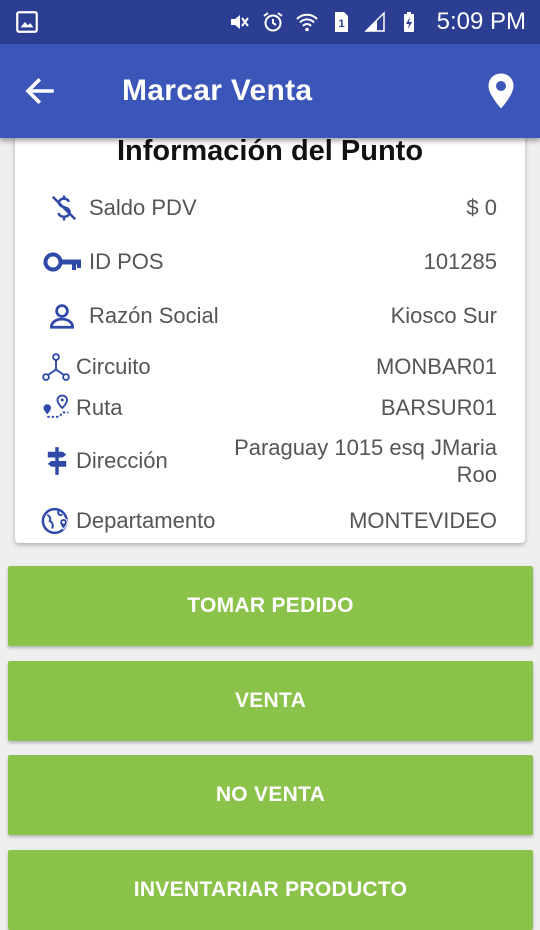  Describe the element at coordinates (113, 366) in the screenshot. I see `circuito-label: Circuito` at that location.